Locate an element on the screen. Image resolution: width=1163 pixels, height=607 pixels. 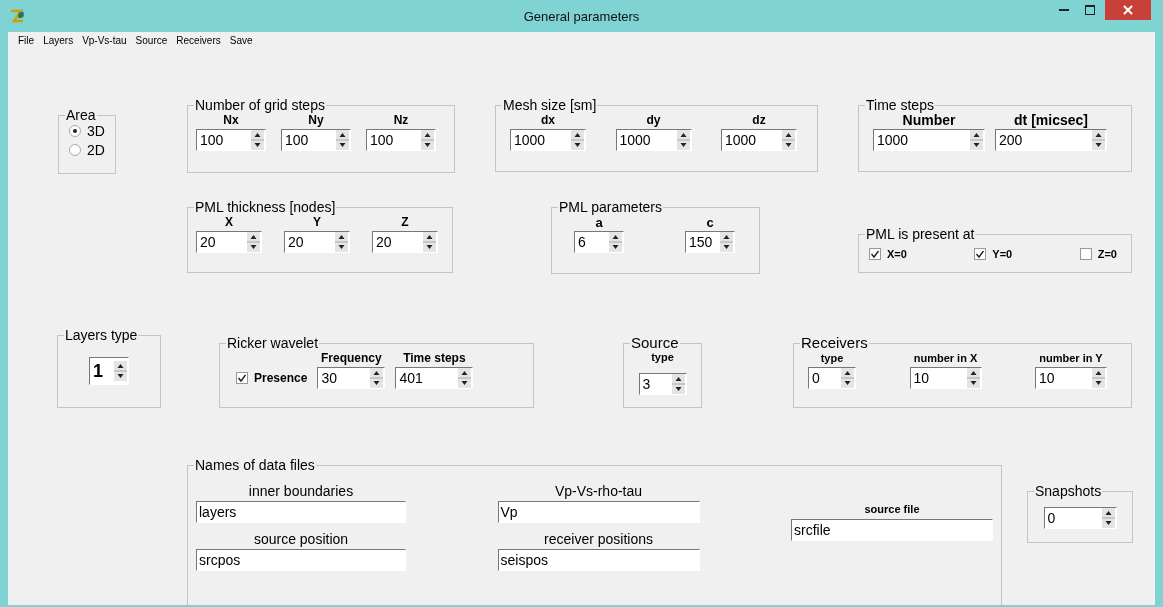
field-label: source position is located at coordinates (301, 539).